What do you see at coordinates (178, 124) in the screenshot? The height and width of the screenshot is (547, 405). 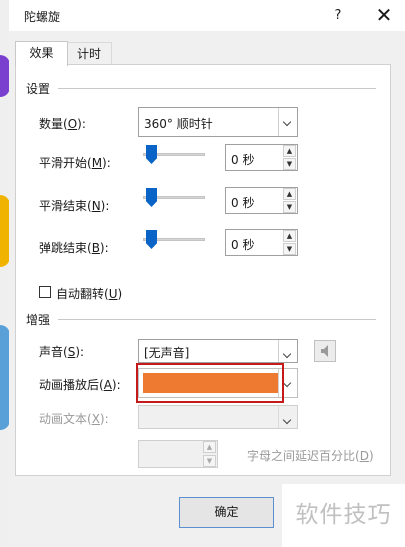 I see `amount-value: 360° 顺时针` at bounding box center [178, 124].